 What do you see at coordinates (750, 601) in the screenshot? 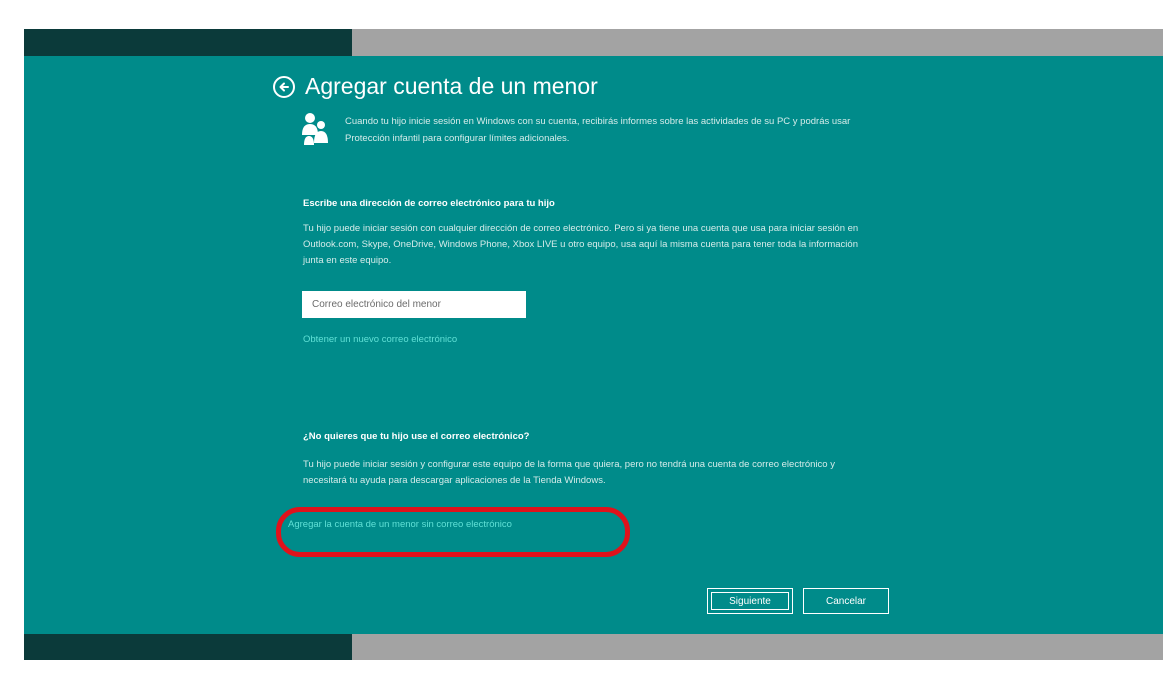
I see `next-button: Siguiente` at bounding box center [750, 601].